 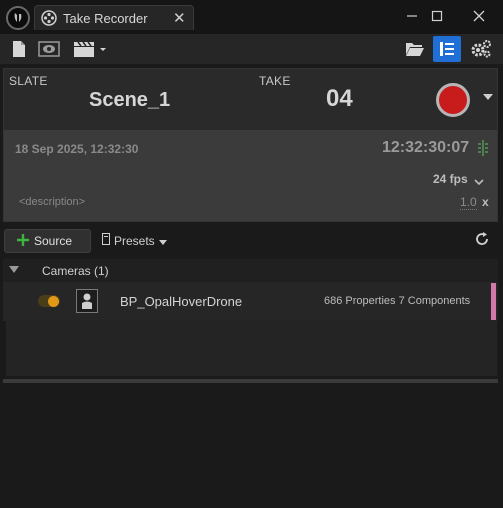 What do you see at coordinates (18, 18) in the screenshot?
I see `unreal-logo-icon` at bounding box center [18, 18].